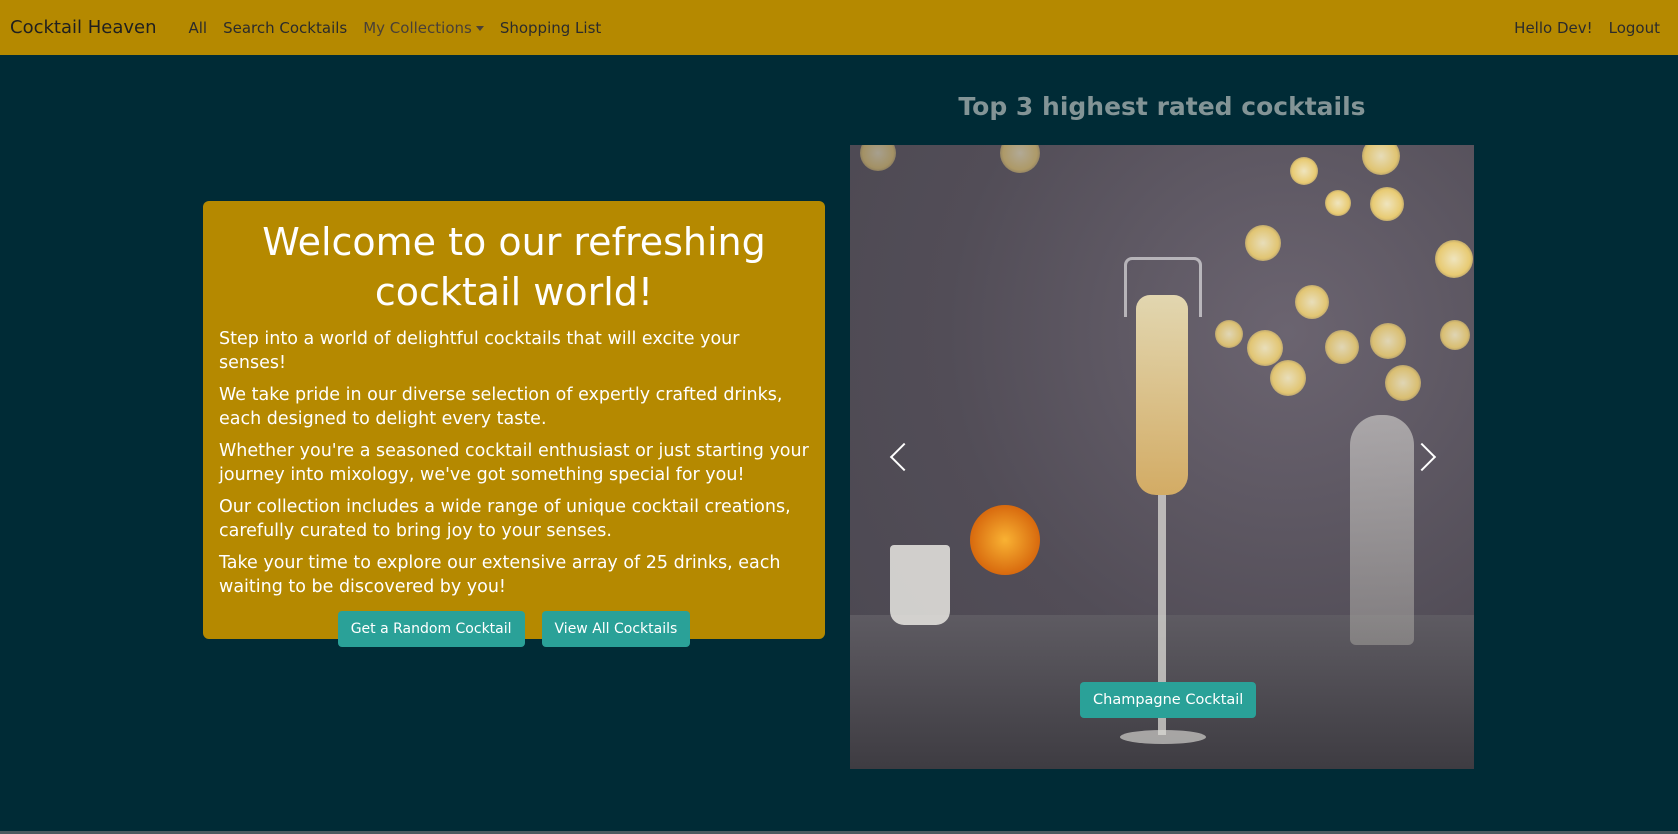 Image resolution: width=1678 pixels, height=834 pixels. I want to click on champagne-drink, so click(1162, 395).